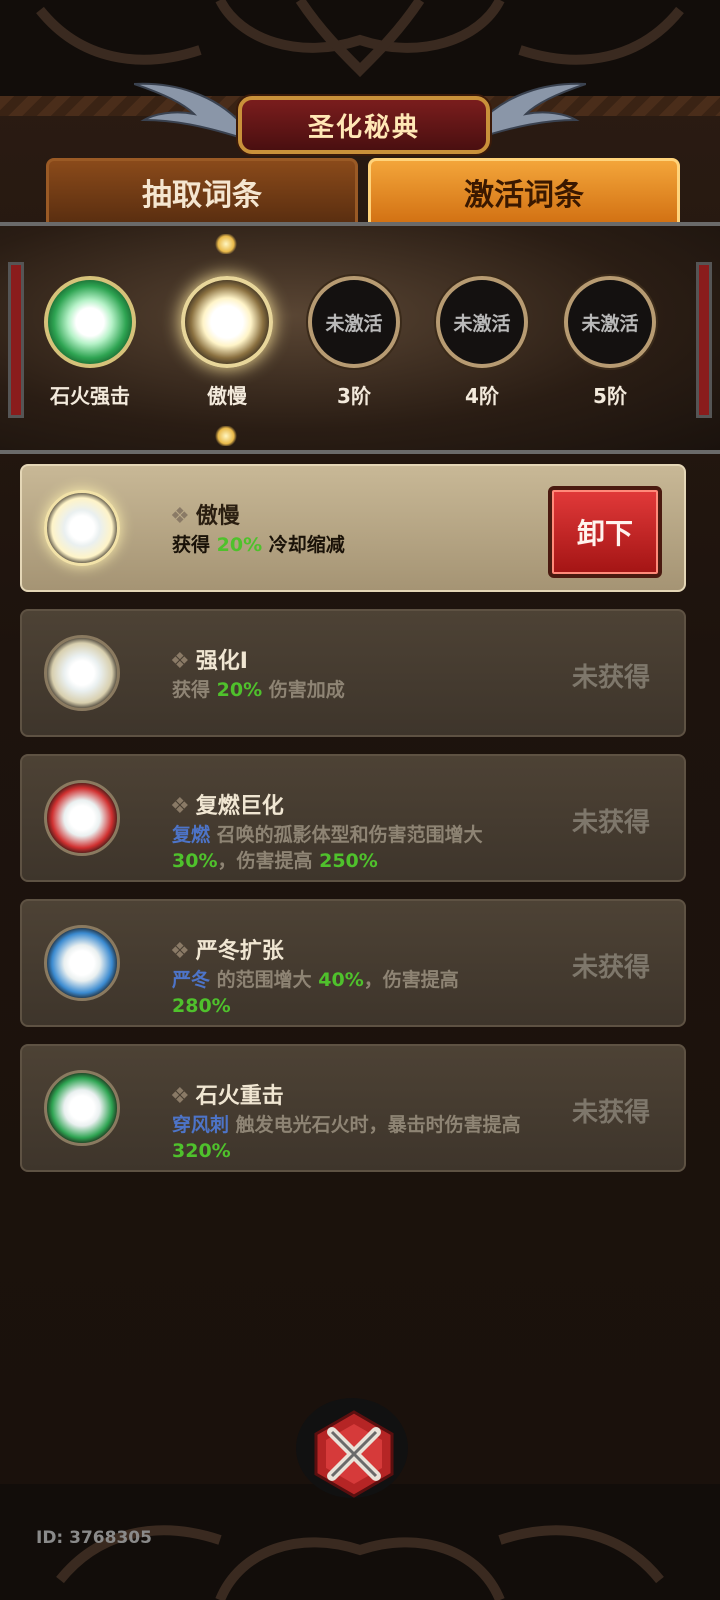 Image resolution: width=720 pixels, height=1600 pixels. Describe the element at coordinates (364, 125) in the screenshot. I see `page-title: 圣化秘典` at that location.